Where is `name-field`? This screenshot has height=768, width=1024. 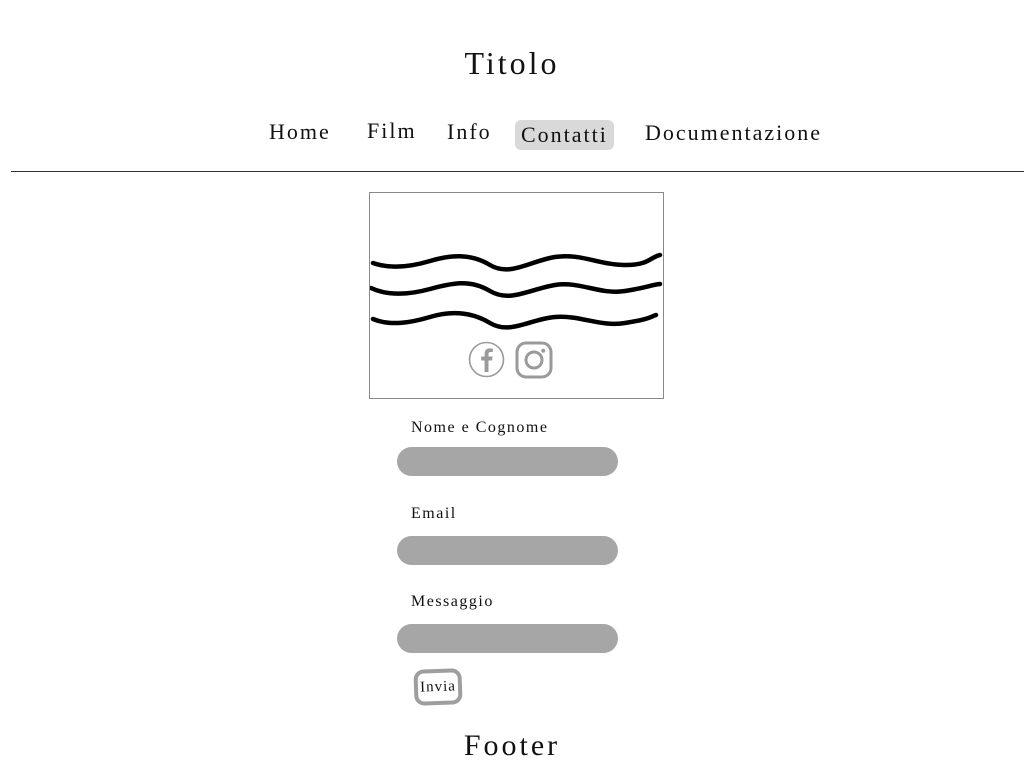 name-field is located at coordinates (507, 461).